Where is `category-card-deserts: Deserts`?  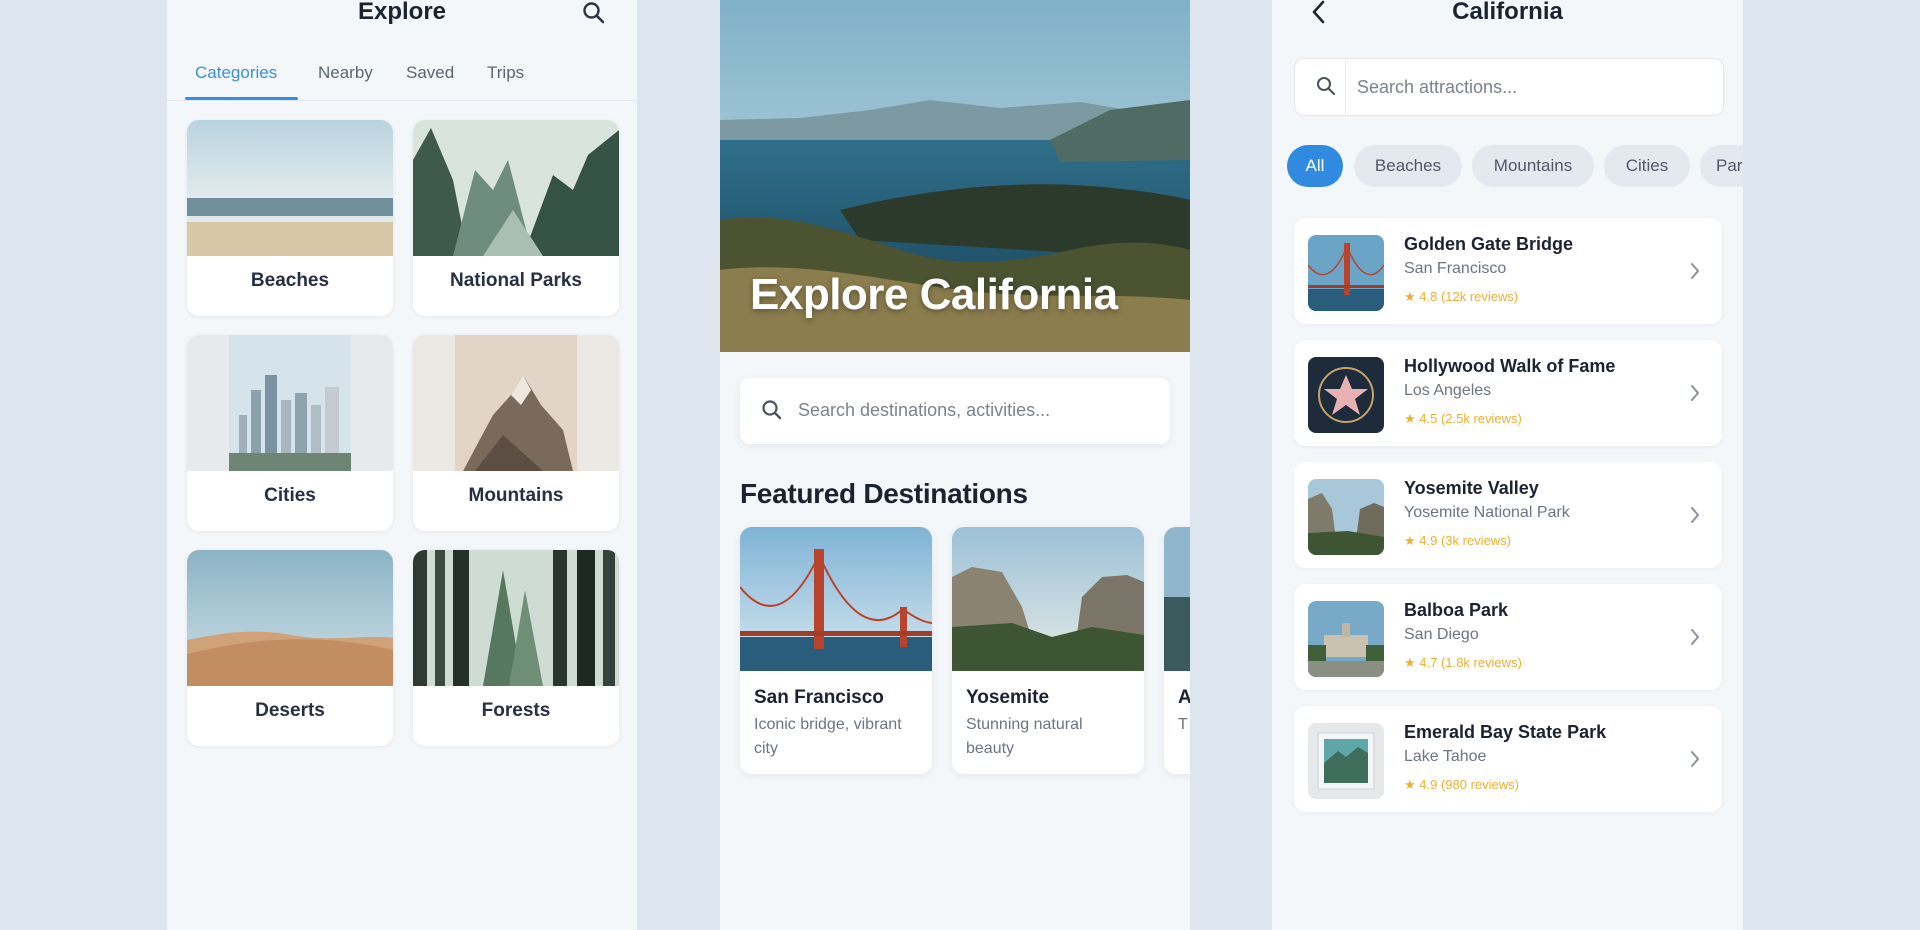 category-card-deserts: Deserts is located at coordinates (290, 648).